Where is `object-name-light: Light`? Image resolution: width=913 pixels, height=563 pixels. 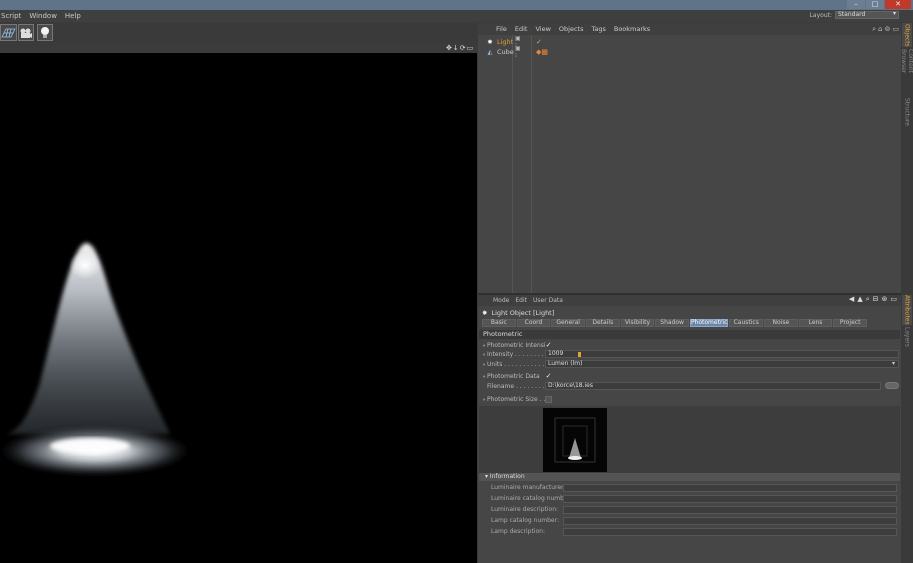 object-name-light: Light is located at coordinates (505, 42).